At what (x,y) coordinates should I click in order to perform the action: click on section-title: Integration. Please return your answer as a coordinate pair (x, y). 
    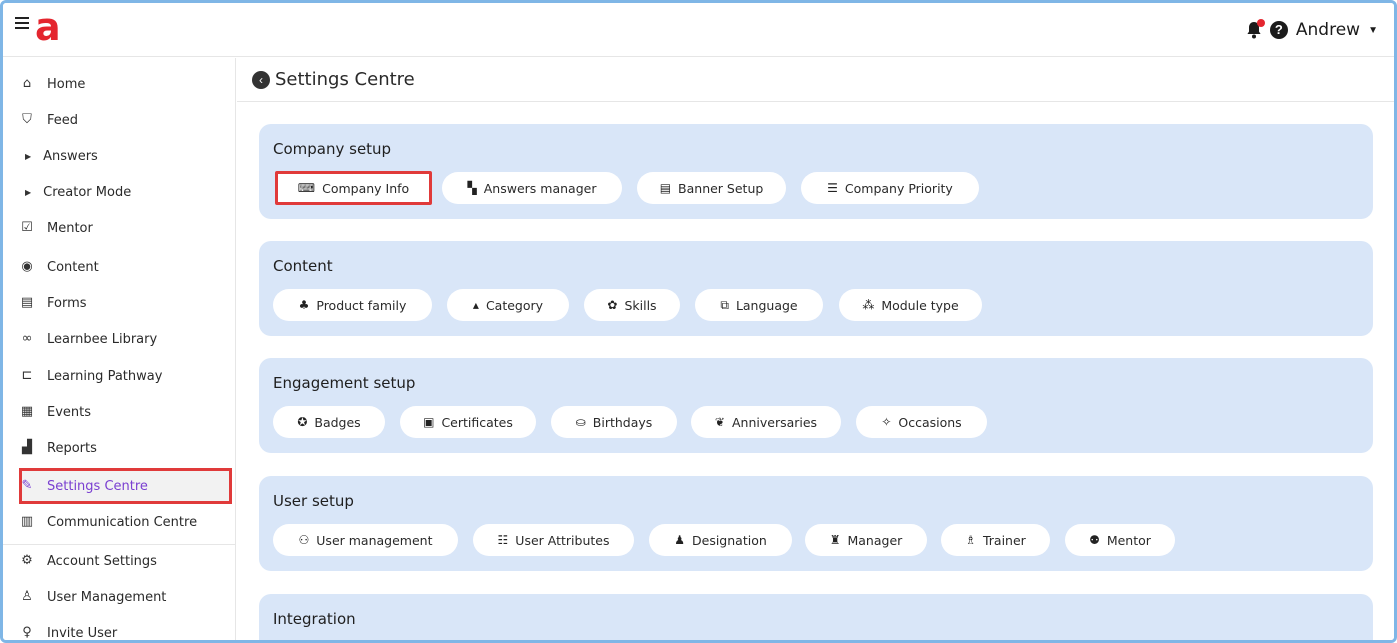
    Looking at the image, I should click on (314, 619).